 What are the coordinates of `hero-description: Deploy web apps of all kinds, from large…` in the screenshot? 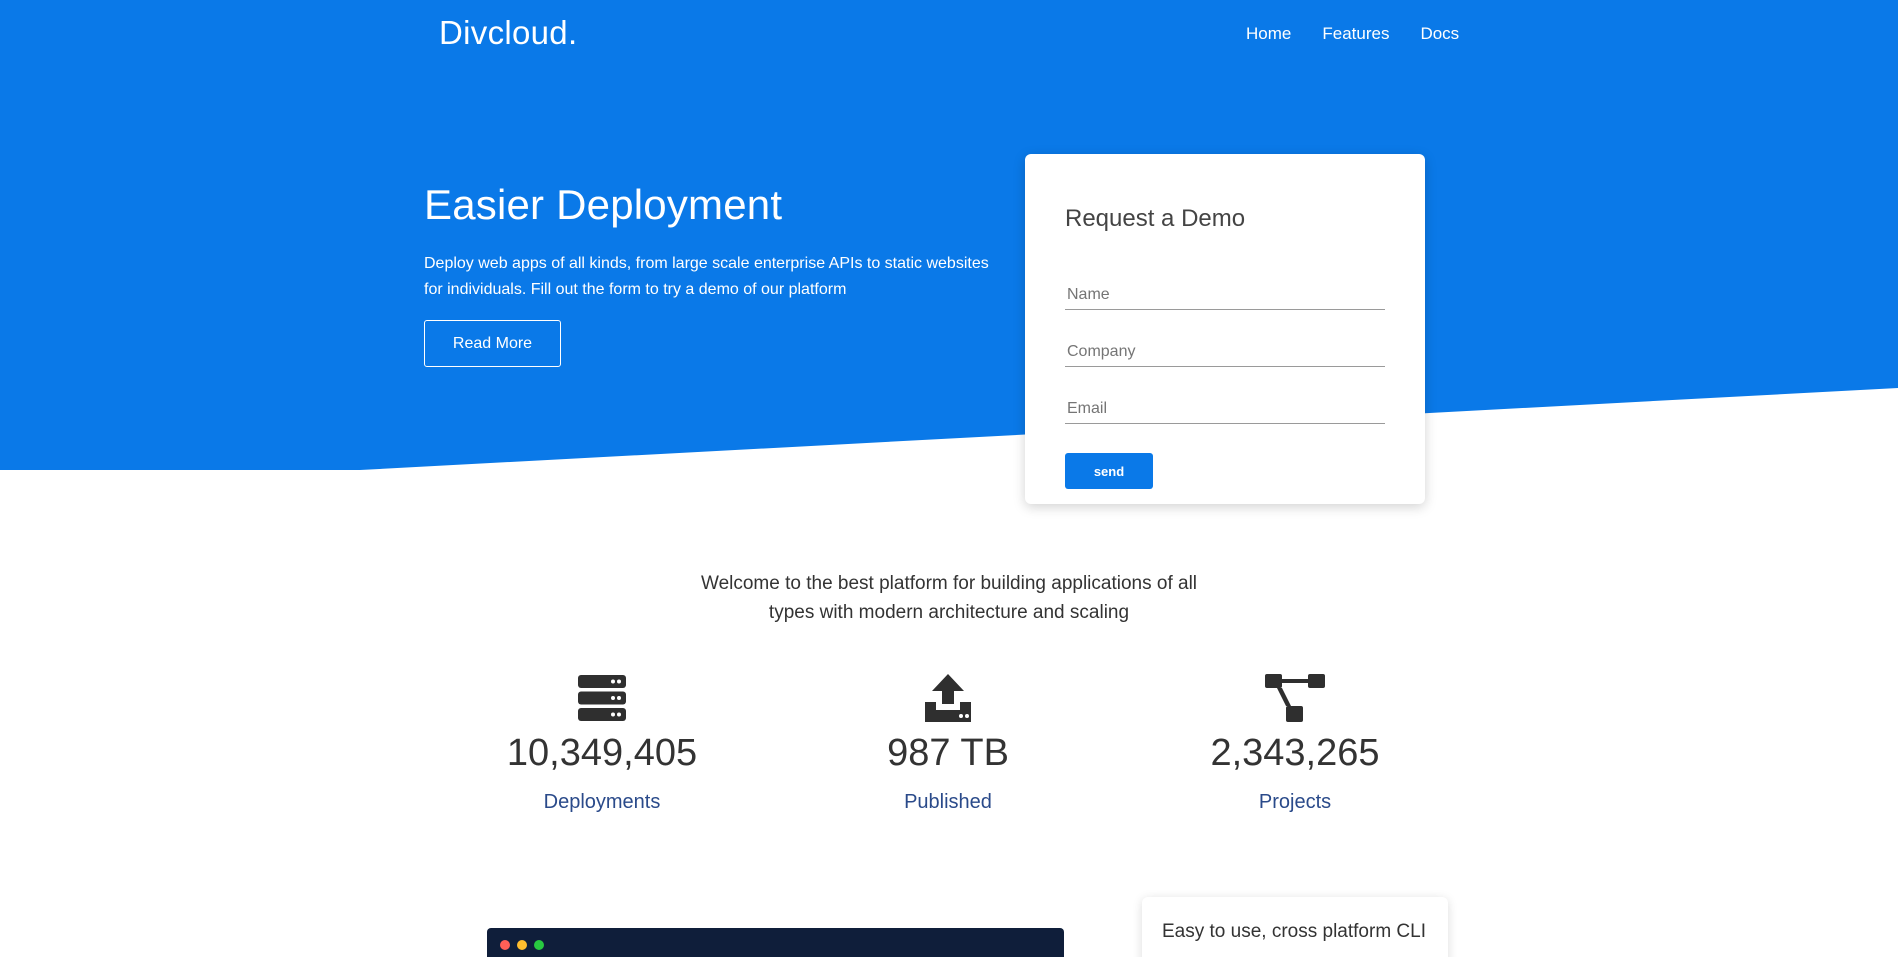 It's located at (706, 276).